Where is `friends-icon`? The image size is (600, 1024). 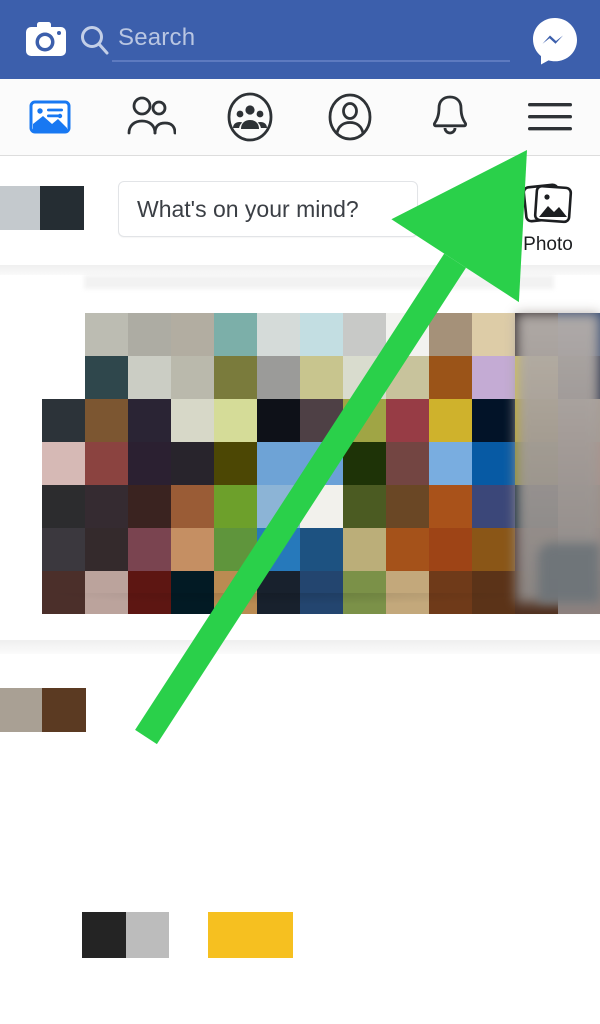 friends-icon is located at coordinates (151, 115).